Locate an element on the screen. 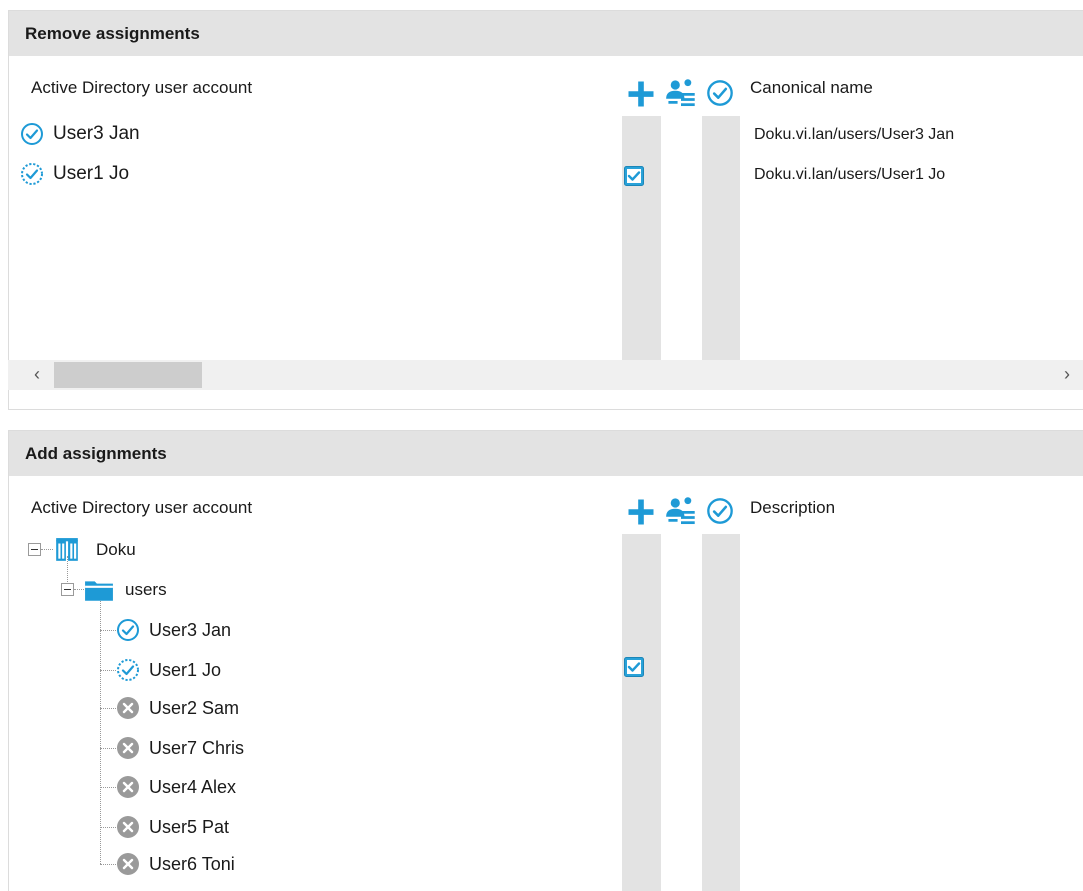  scrollbar-thumb is located at coordinates (128, 375).